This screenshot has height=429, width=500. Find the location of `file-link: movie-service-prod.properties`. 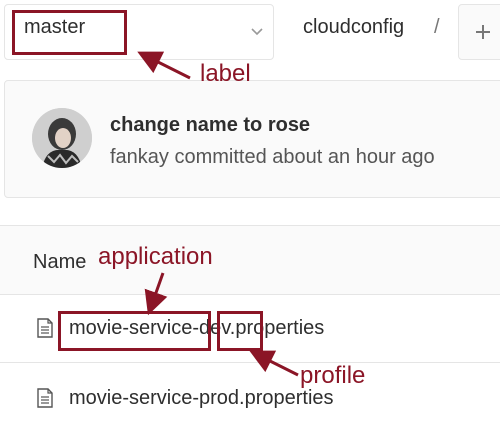

file-link: movie-service-prod.properties is located at coordinates (201, 398).